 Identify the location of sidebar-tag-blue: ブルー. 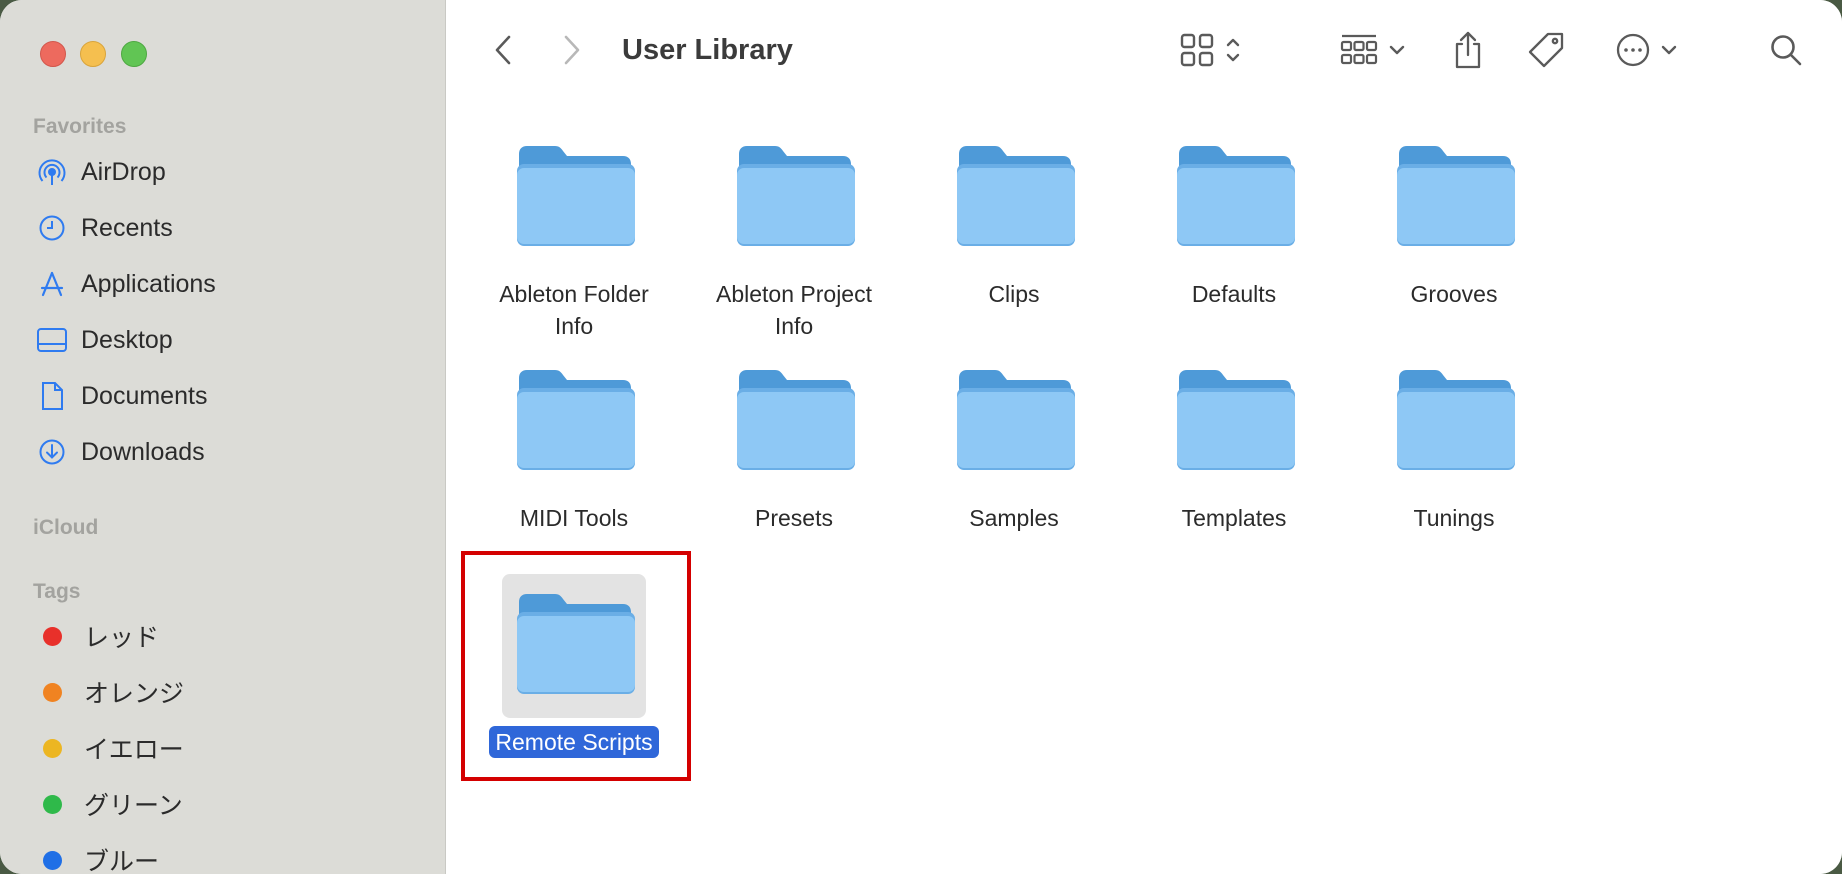
(97, 857).